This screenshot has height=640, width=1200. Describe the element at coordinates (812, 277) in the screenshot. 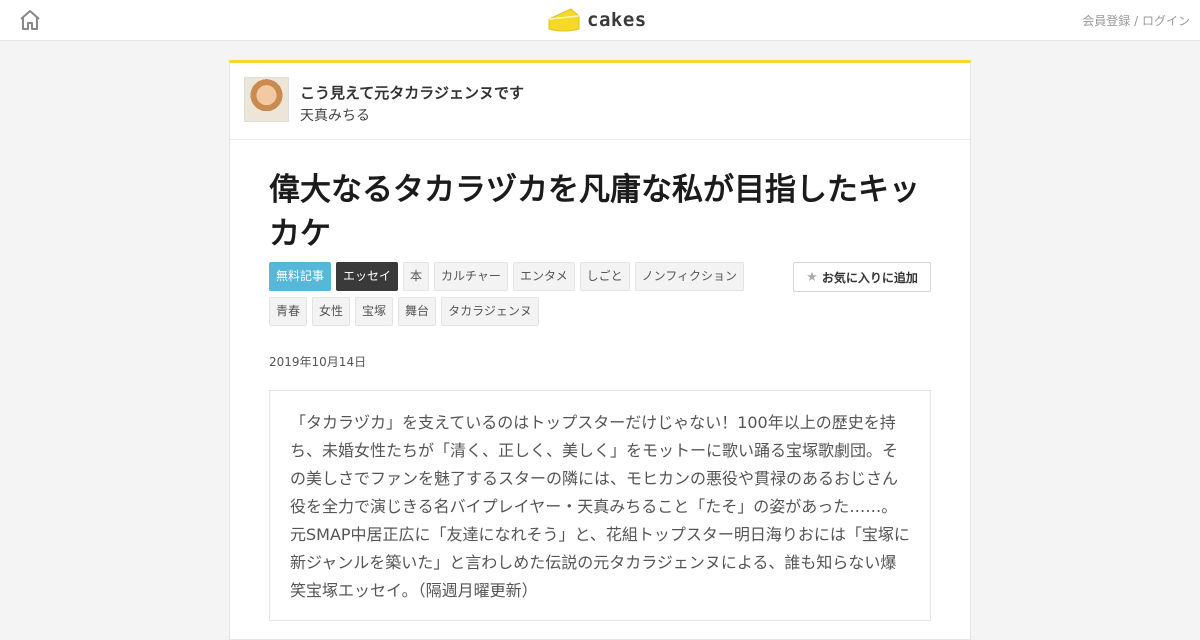

I see `star-icon: ★` at that location.